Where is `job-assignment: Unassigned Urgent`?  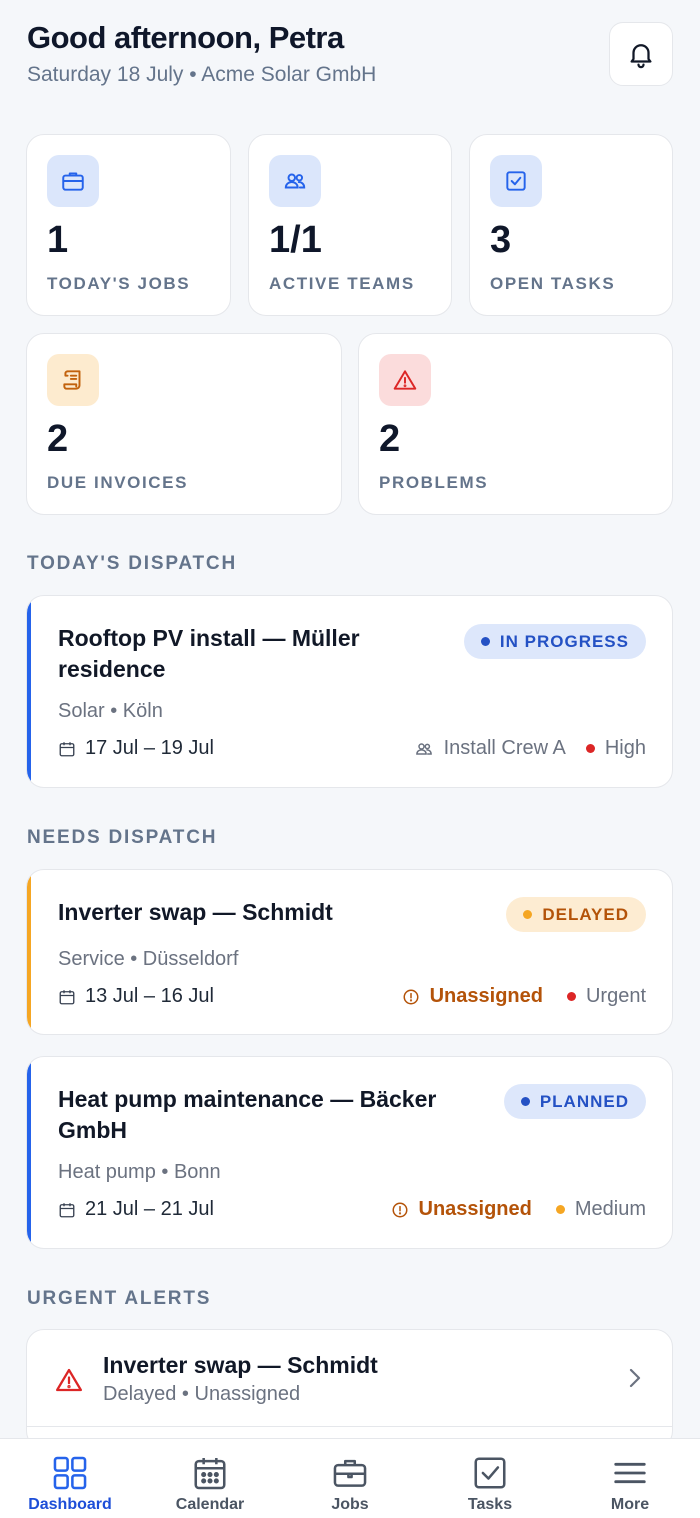 job-assignment: Unassigned Urgent is located at coordinates (524, 996).